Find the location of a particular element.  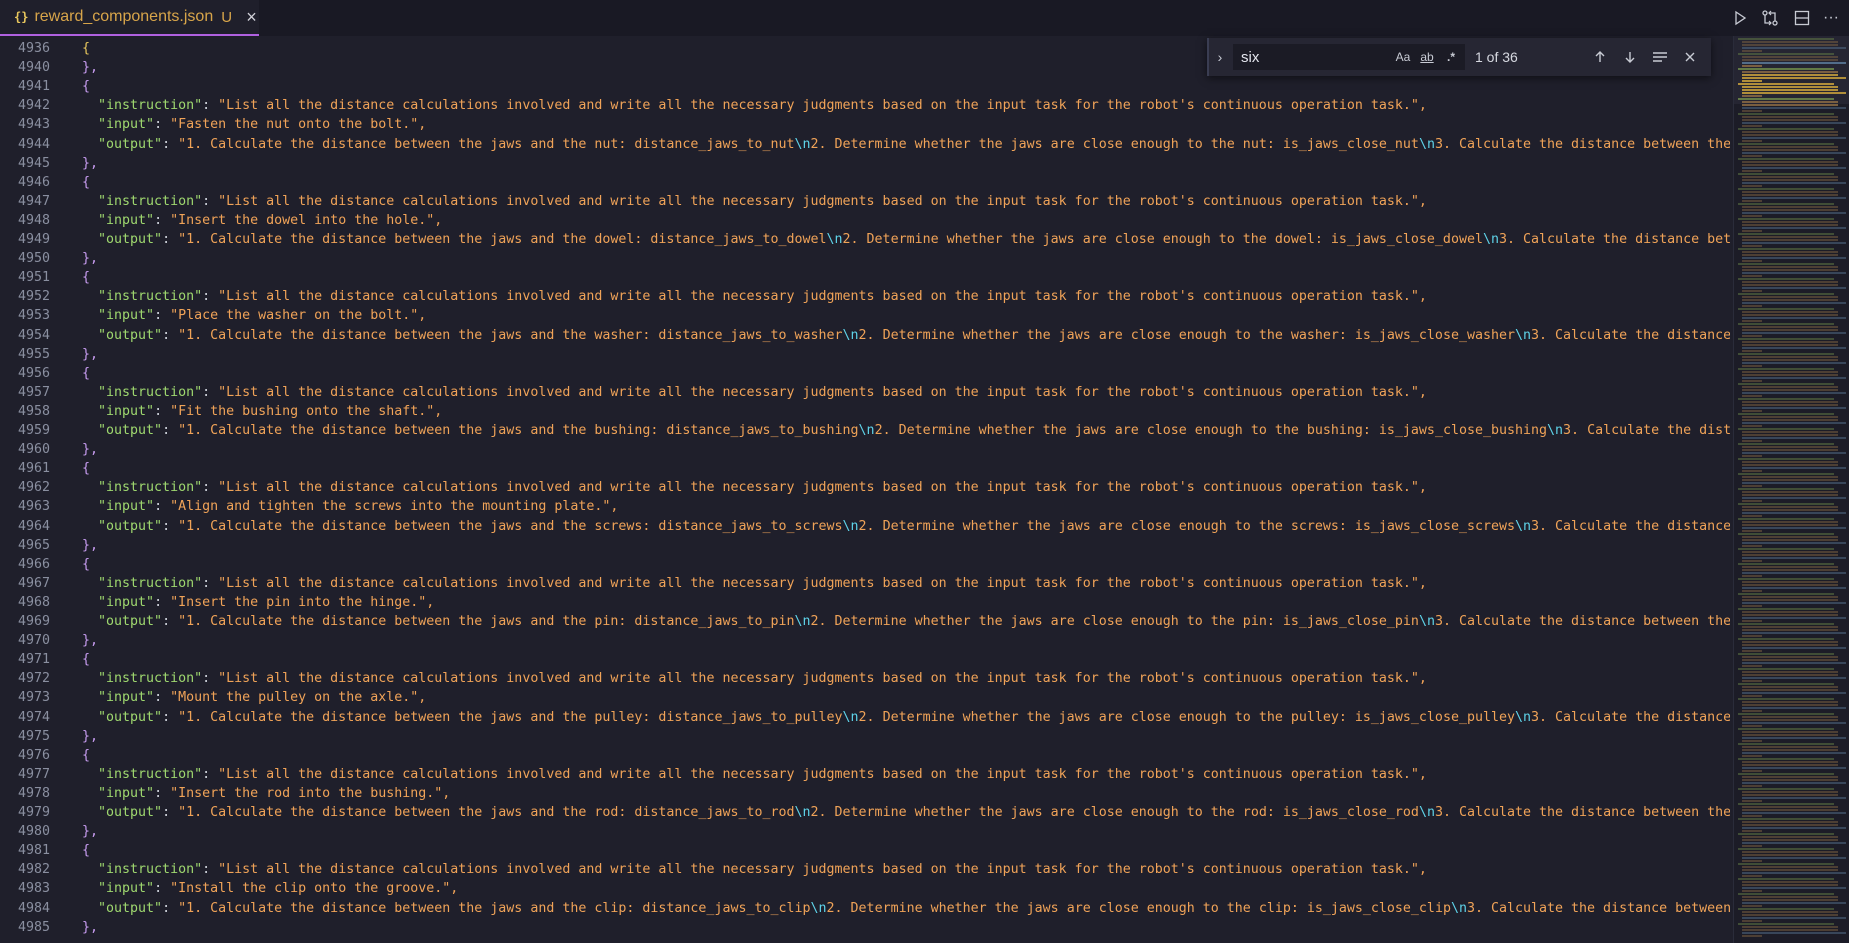

close-icon: × is located at coordinates (251, 17).